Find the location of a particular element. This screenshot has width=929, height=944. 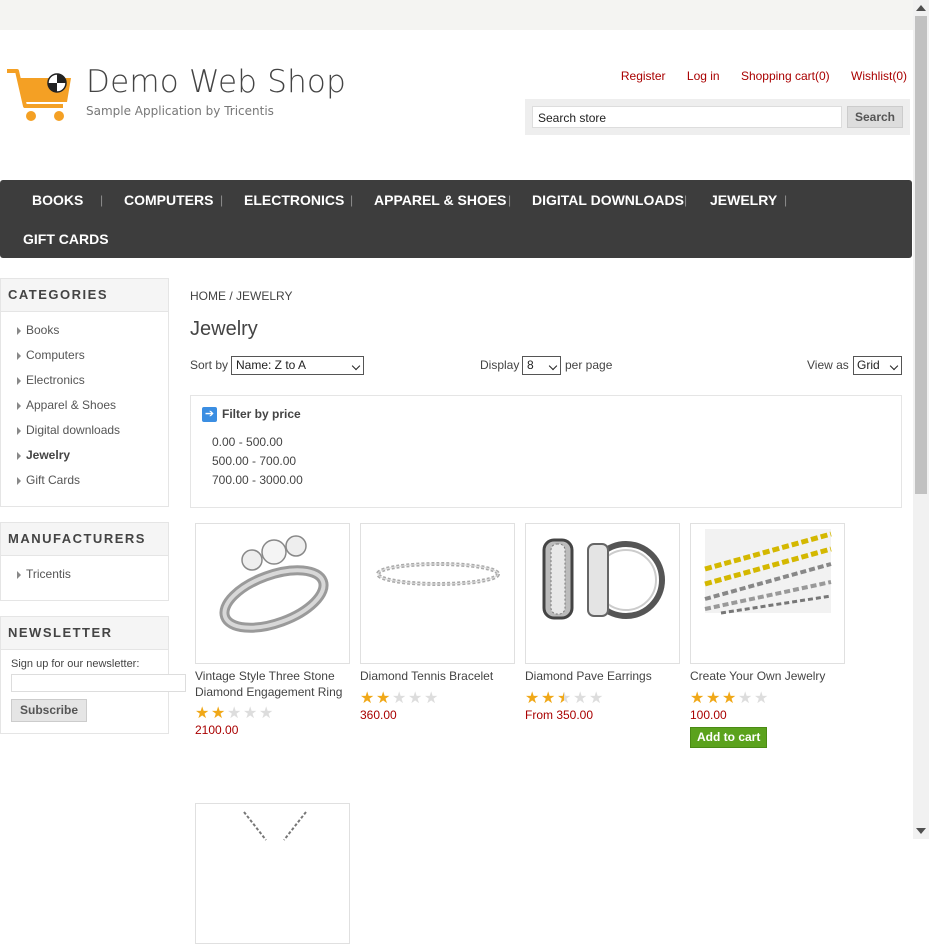

product-title: Create Your Own Jewelry is located at coordinates (767, 677).